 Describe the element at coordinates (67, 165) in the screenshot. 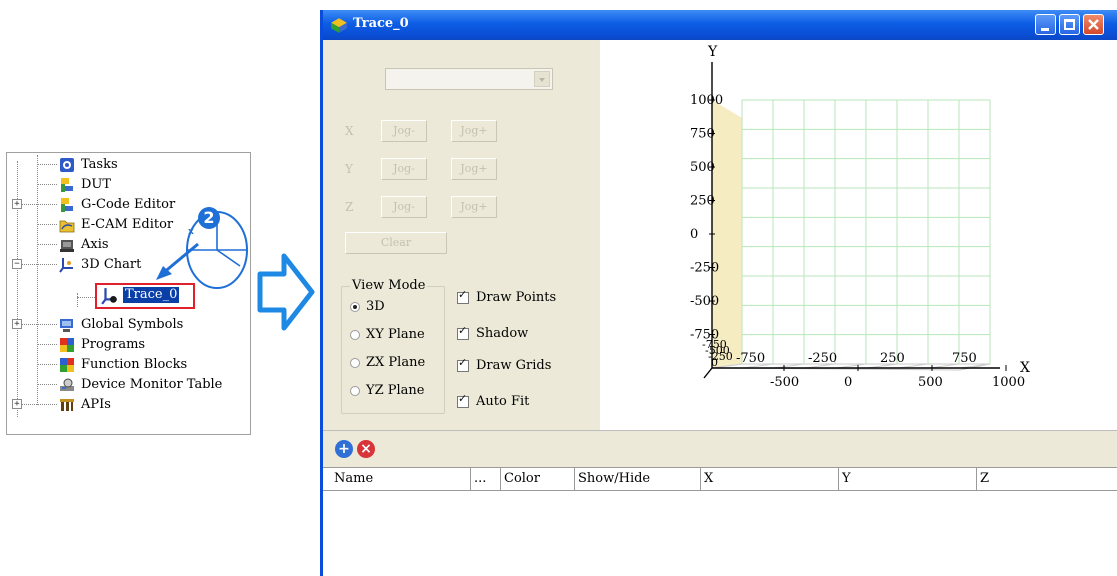

I see `gear-icon` at that location.